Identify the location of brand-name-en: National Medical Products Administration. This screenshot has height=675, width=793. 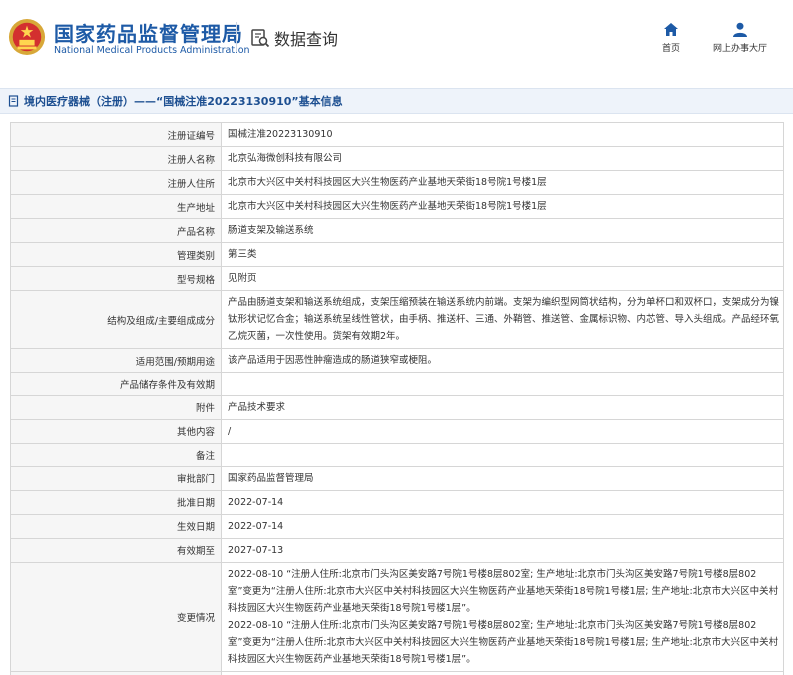
(152, 50).